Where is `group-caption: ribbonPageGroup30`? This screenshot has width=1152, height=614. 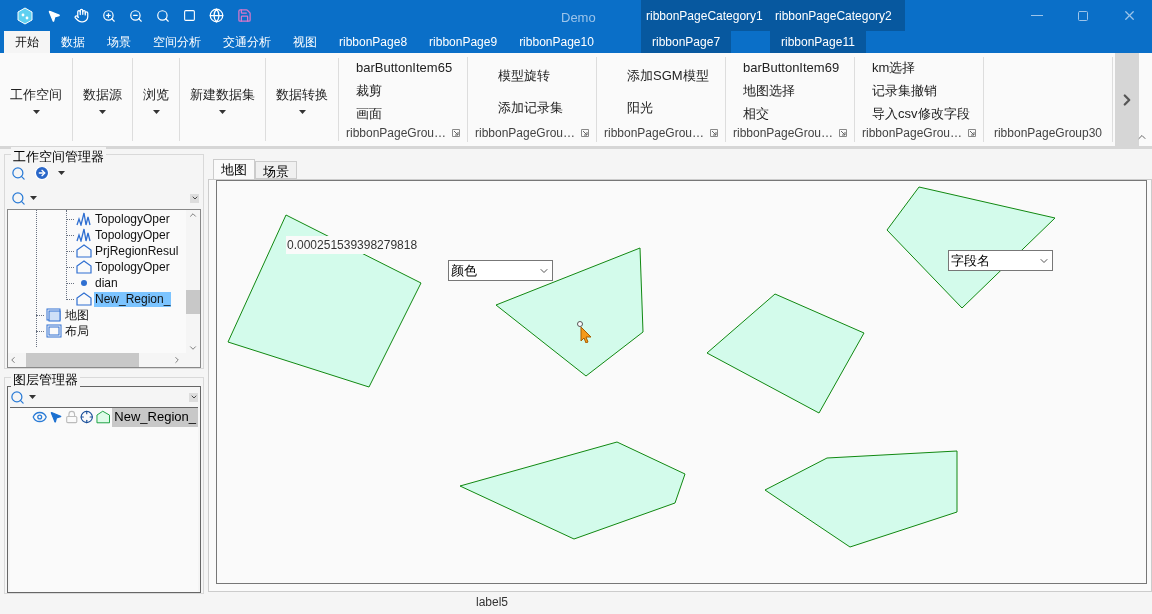
group-caption: ribbonPageGroup30 is located at coordinates (1048, 133).